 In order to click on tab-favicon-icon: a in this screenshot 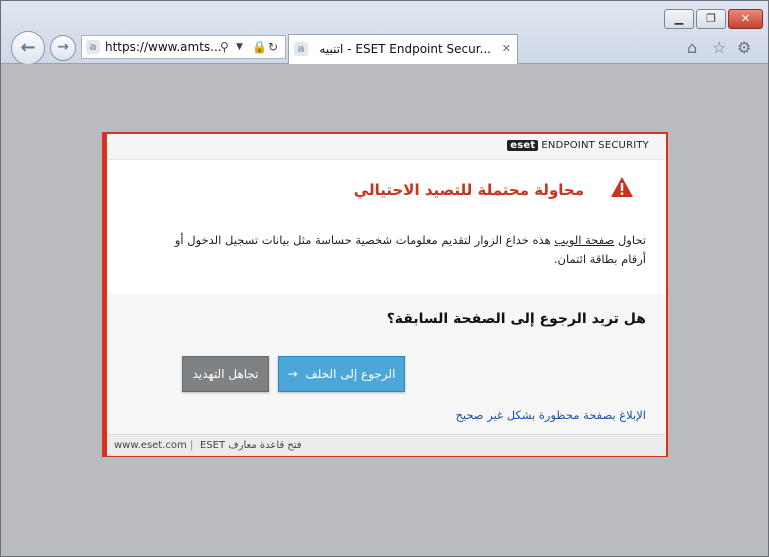, I will do `click(301, 49)`.